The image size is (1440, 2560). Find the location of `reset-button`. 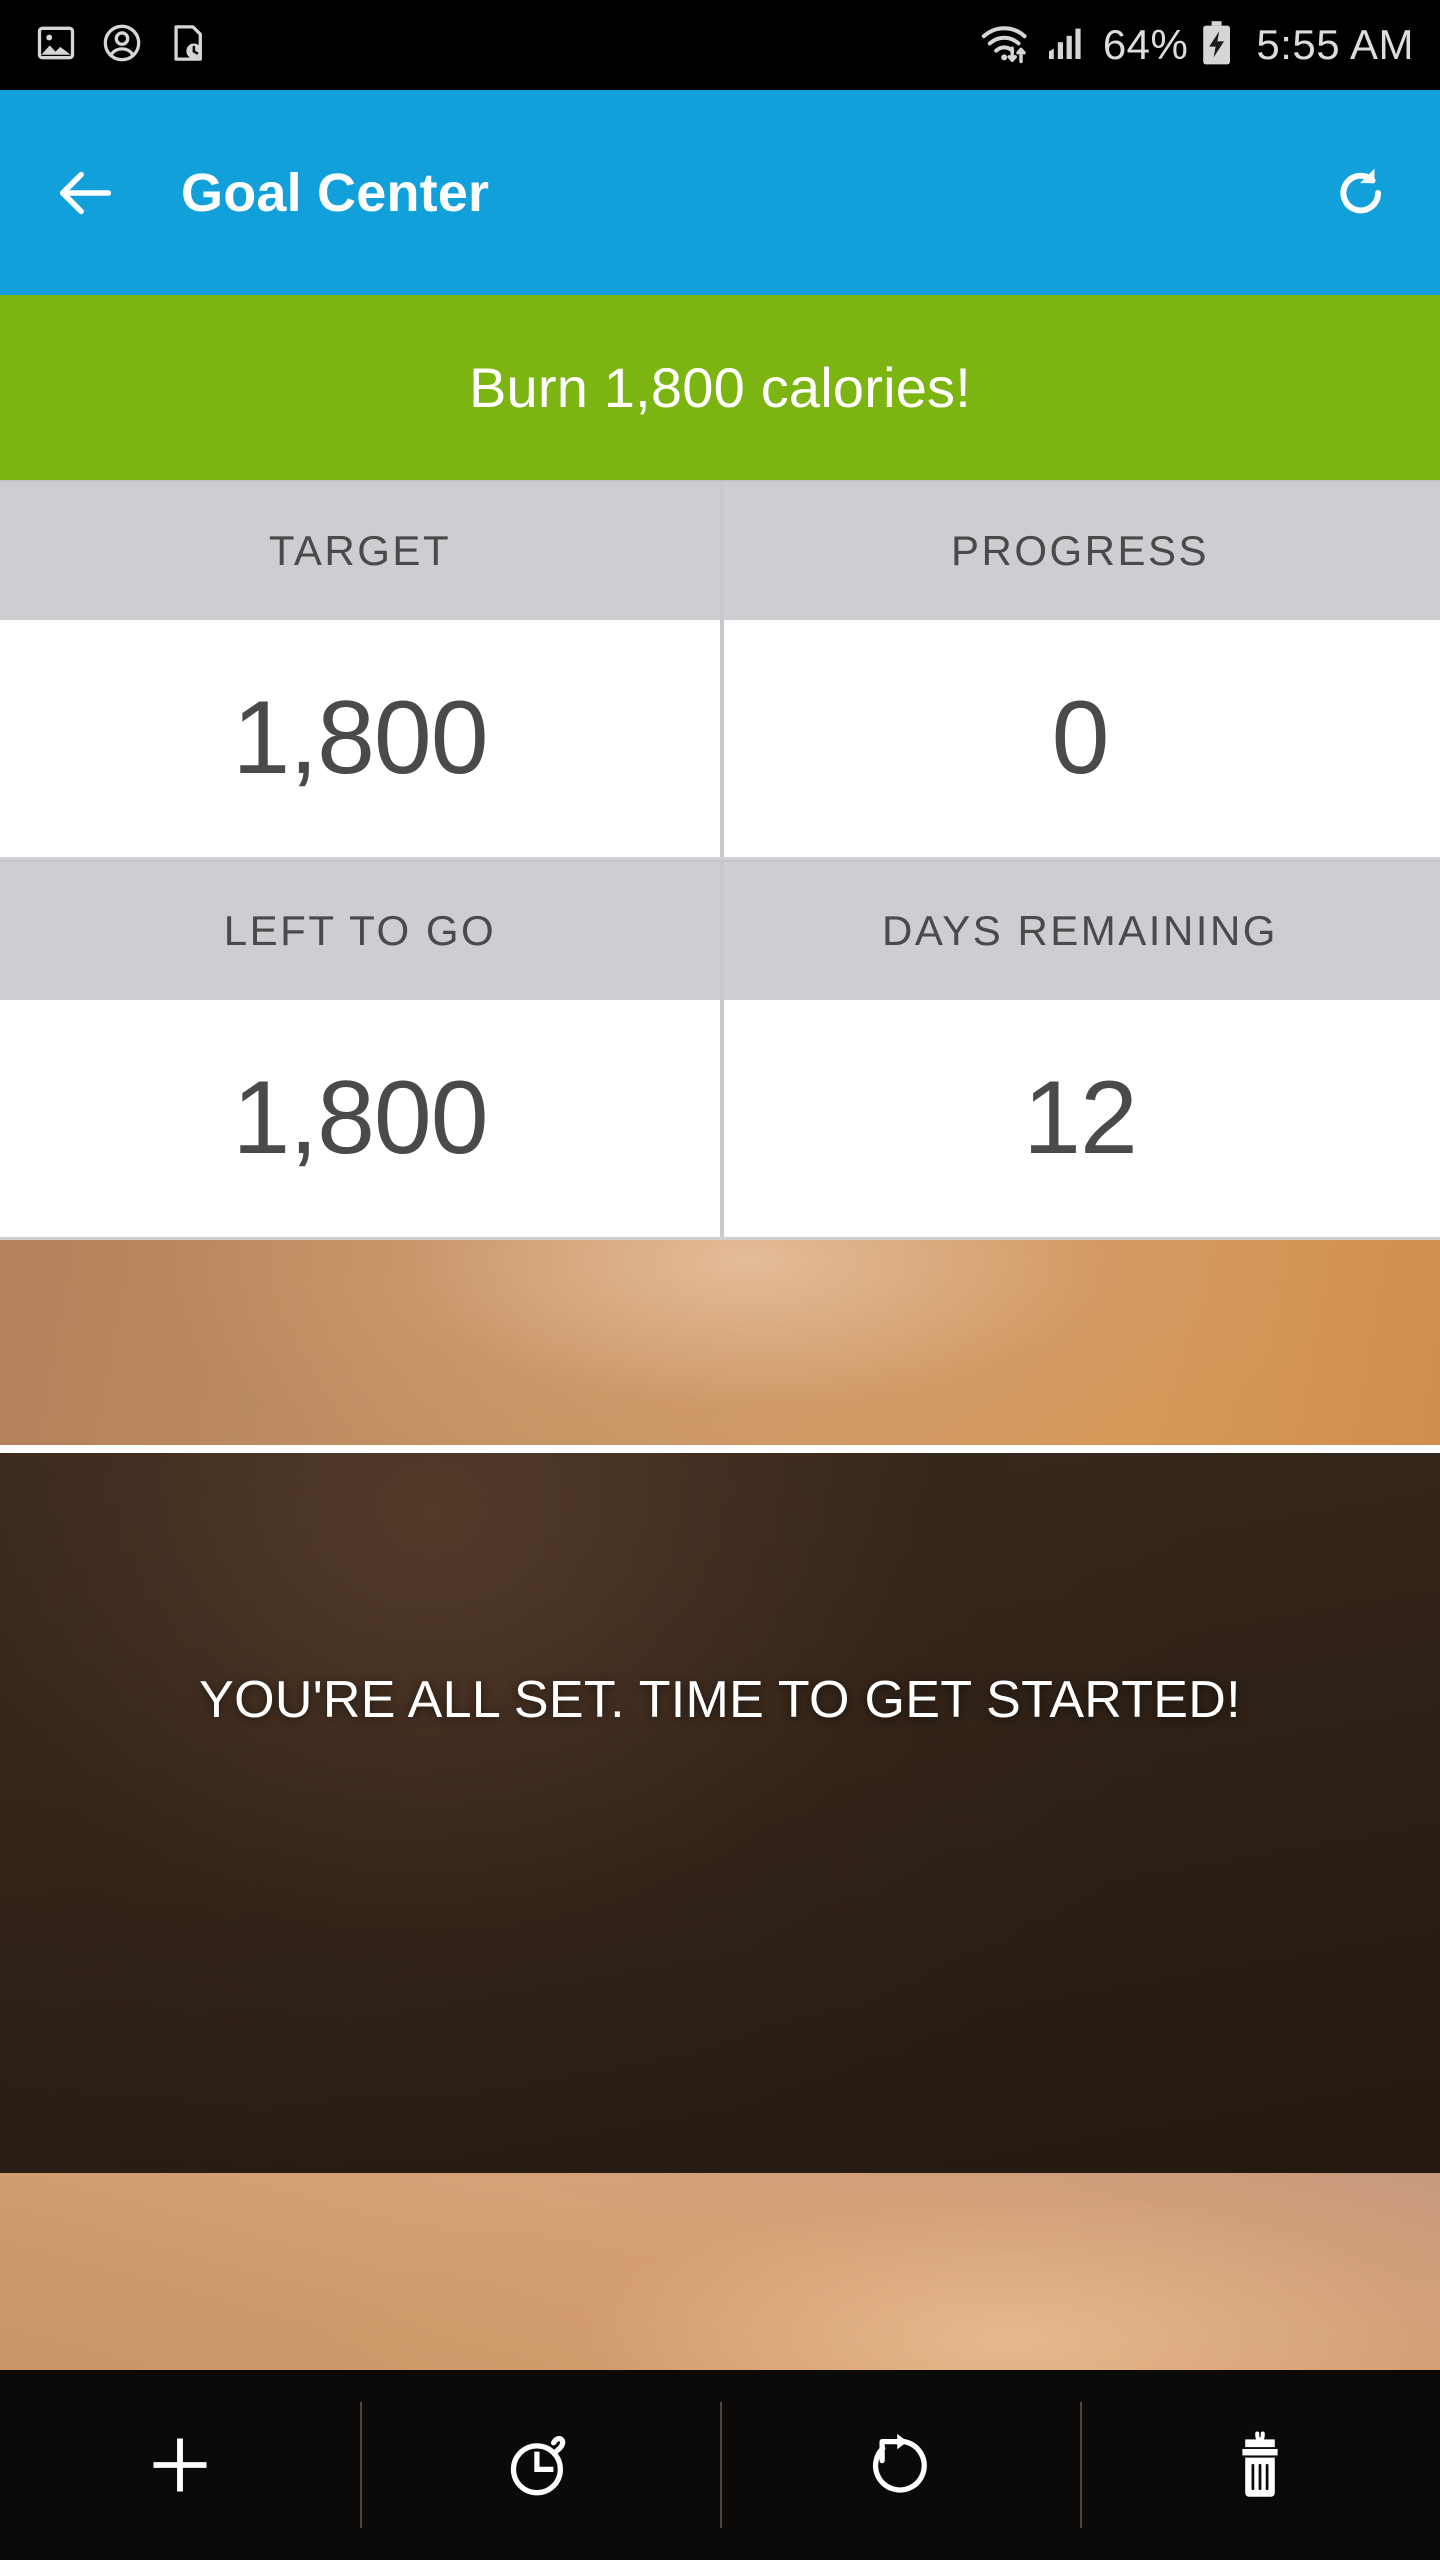

reset-button is located at coordinates (900, 2465).